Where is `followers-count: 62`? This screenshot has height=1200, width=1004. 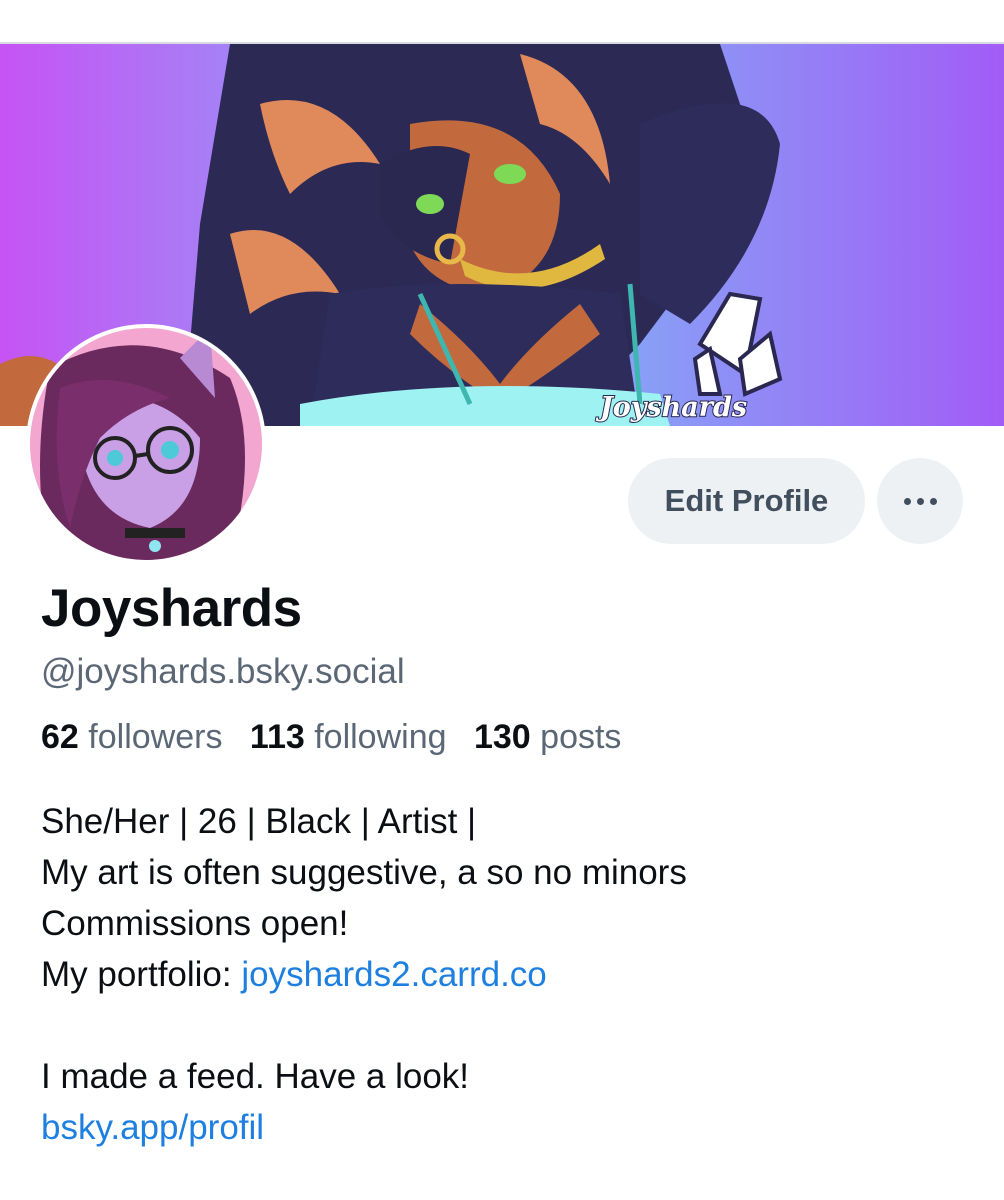
followers-count: 62 is located at coordinates (60, 737).